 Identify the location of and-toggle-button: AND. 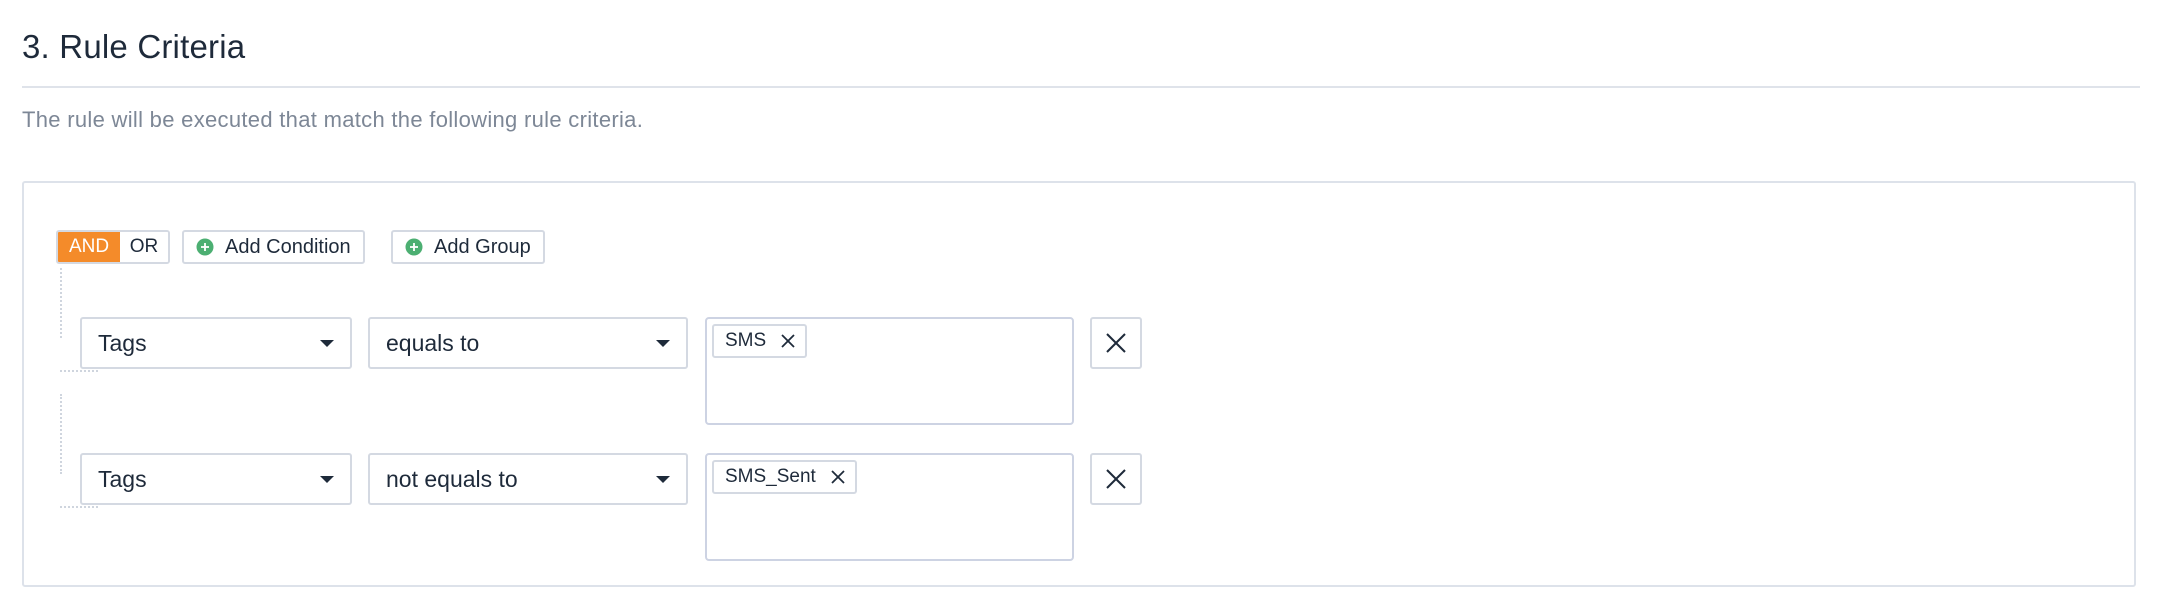
(89, 247).